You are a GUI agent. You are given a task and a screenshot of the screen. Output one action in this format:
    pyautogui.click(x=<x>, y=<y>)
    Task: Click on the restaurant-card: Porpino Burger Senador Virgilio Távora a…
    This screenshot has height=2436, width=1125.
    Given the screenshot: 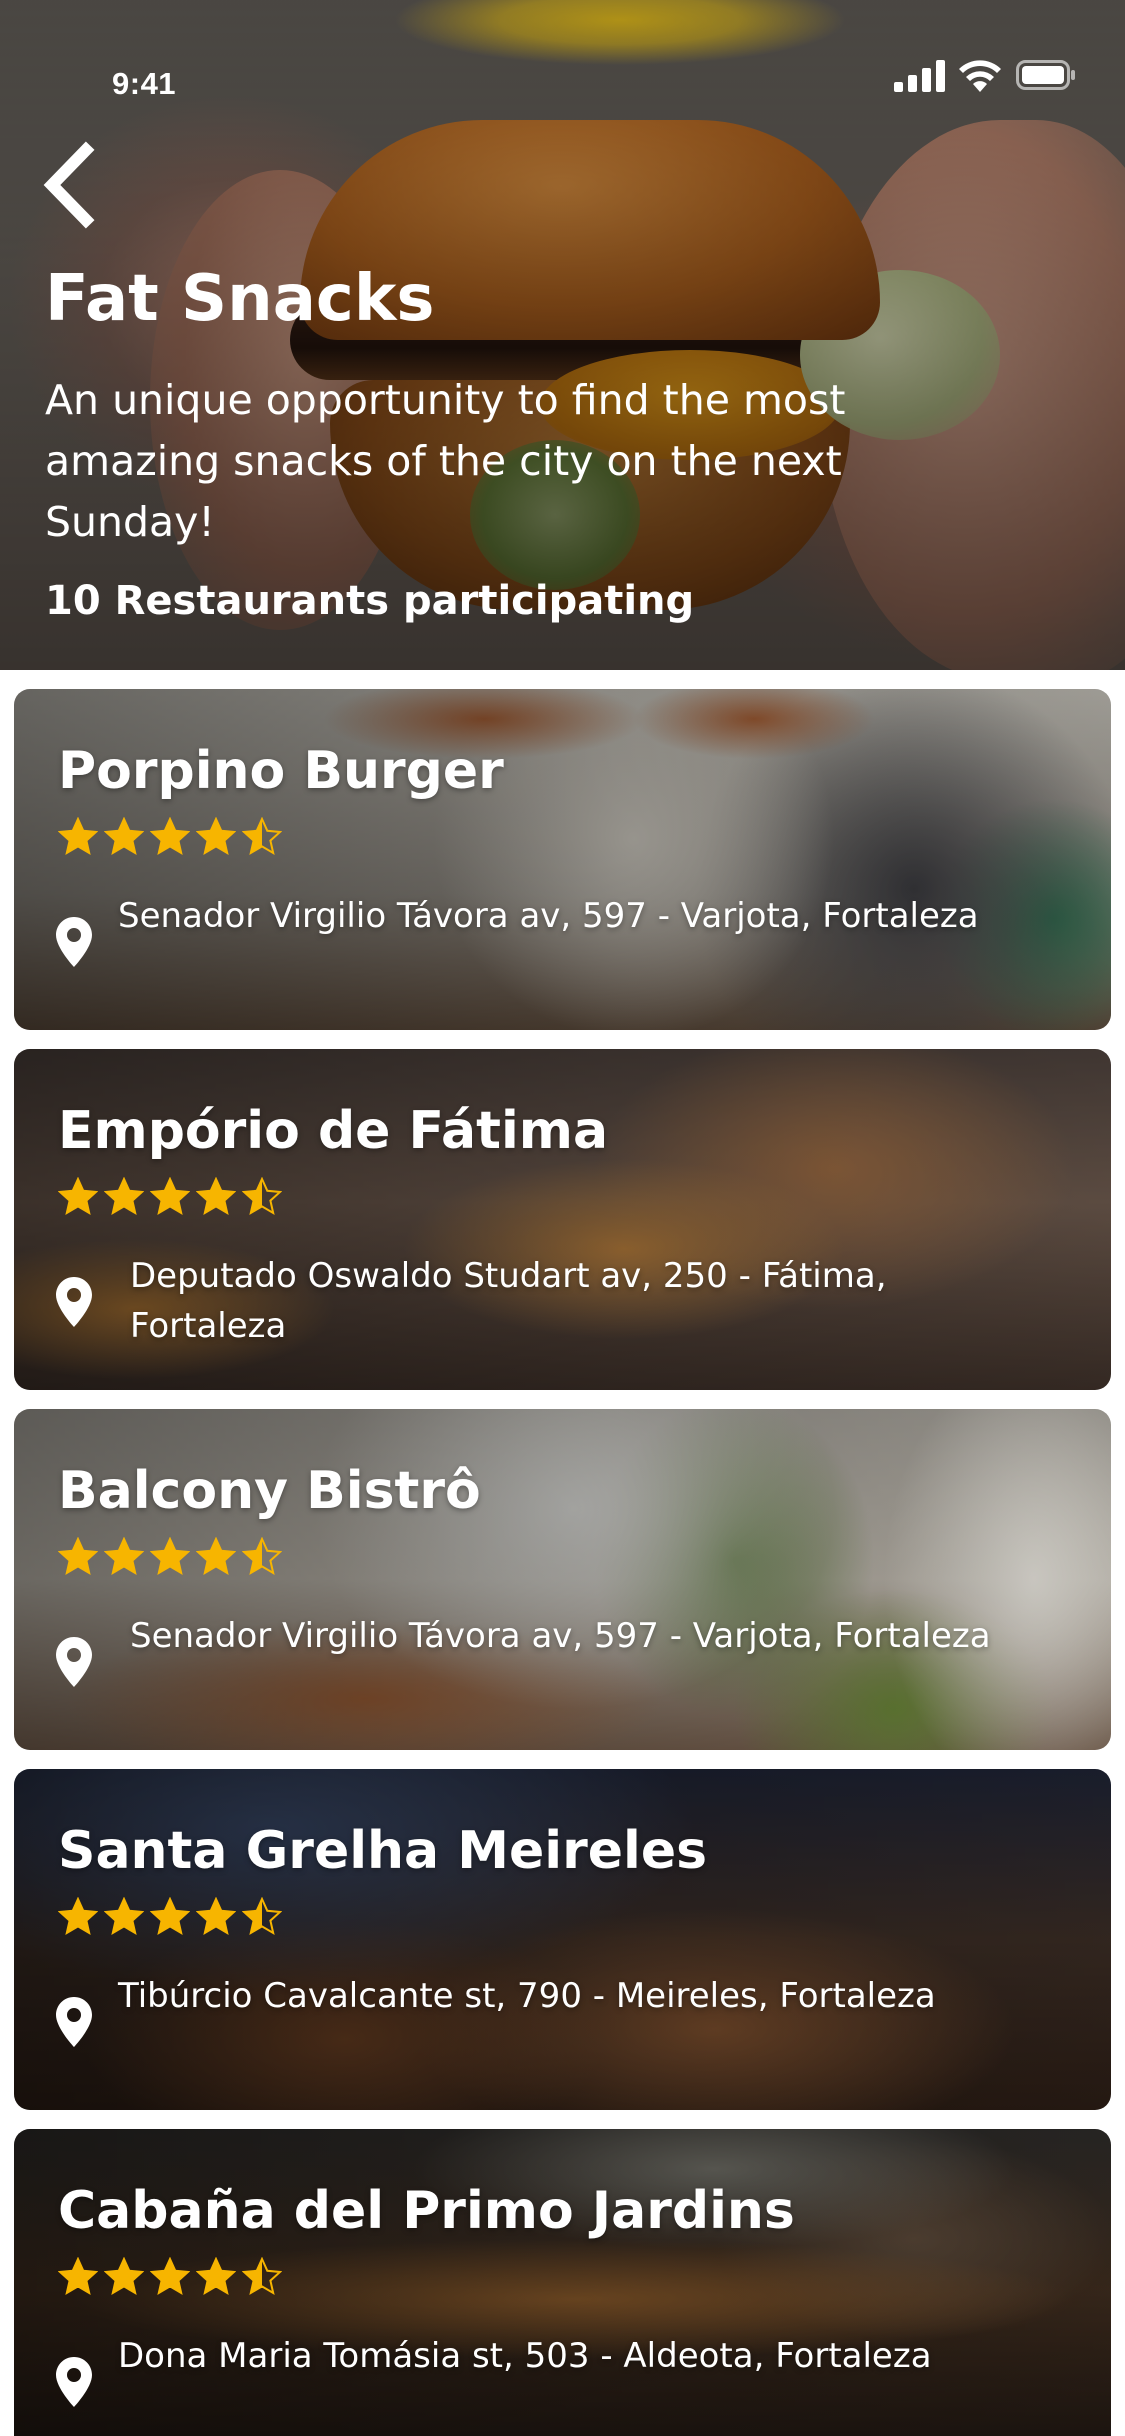 What is the action you would take?
    pyautogui.click(x=562, y=859)
    